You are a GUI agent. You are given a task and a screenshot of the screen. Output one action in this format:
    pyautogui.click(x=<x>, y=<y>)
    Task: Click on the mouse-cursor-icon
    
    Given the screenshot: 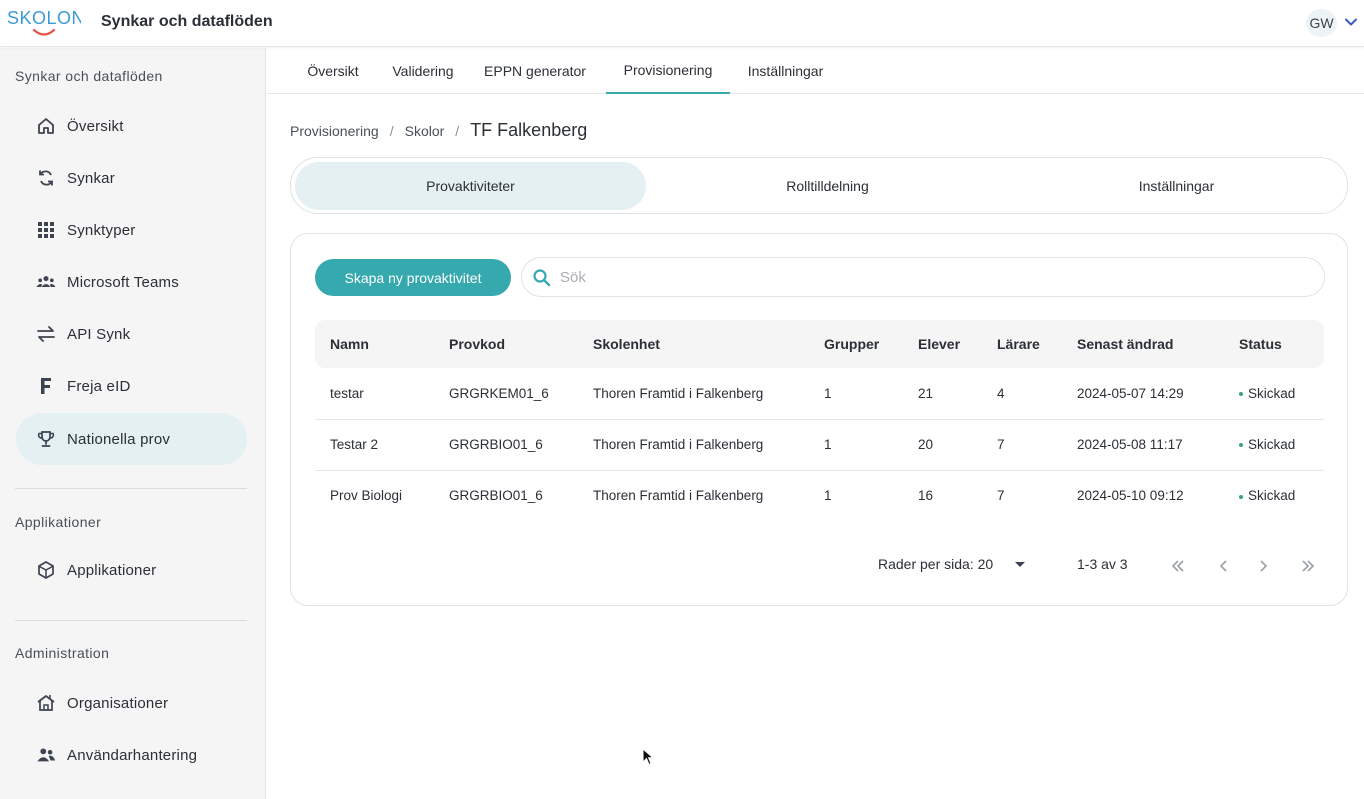 What is the action you would take?
    pyautogui.click(x=648, y=757)
    